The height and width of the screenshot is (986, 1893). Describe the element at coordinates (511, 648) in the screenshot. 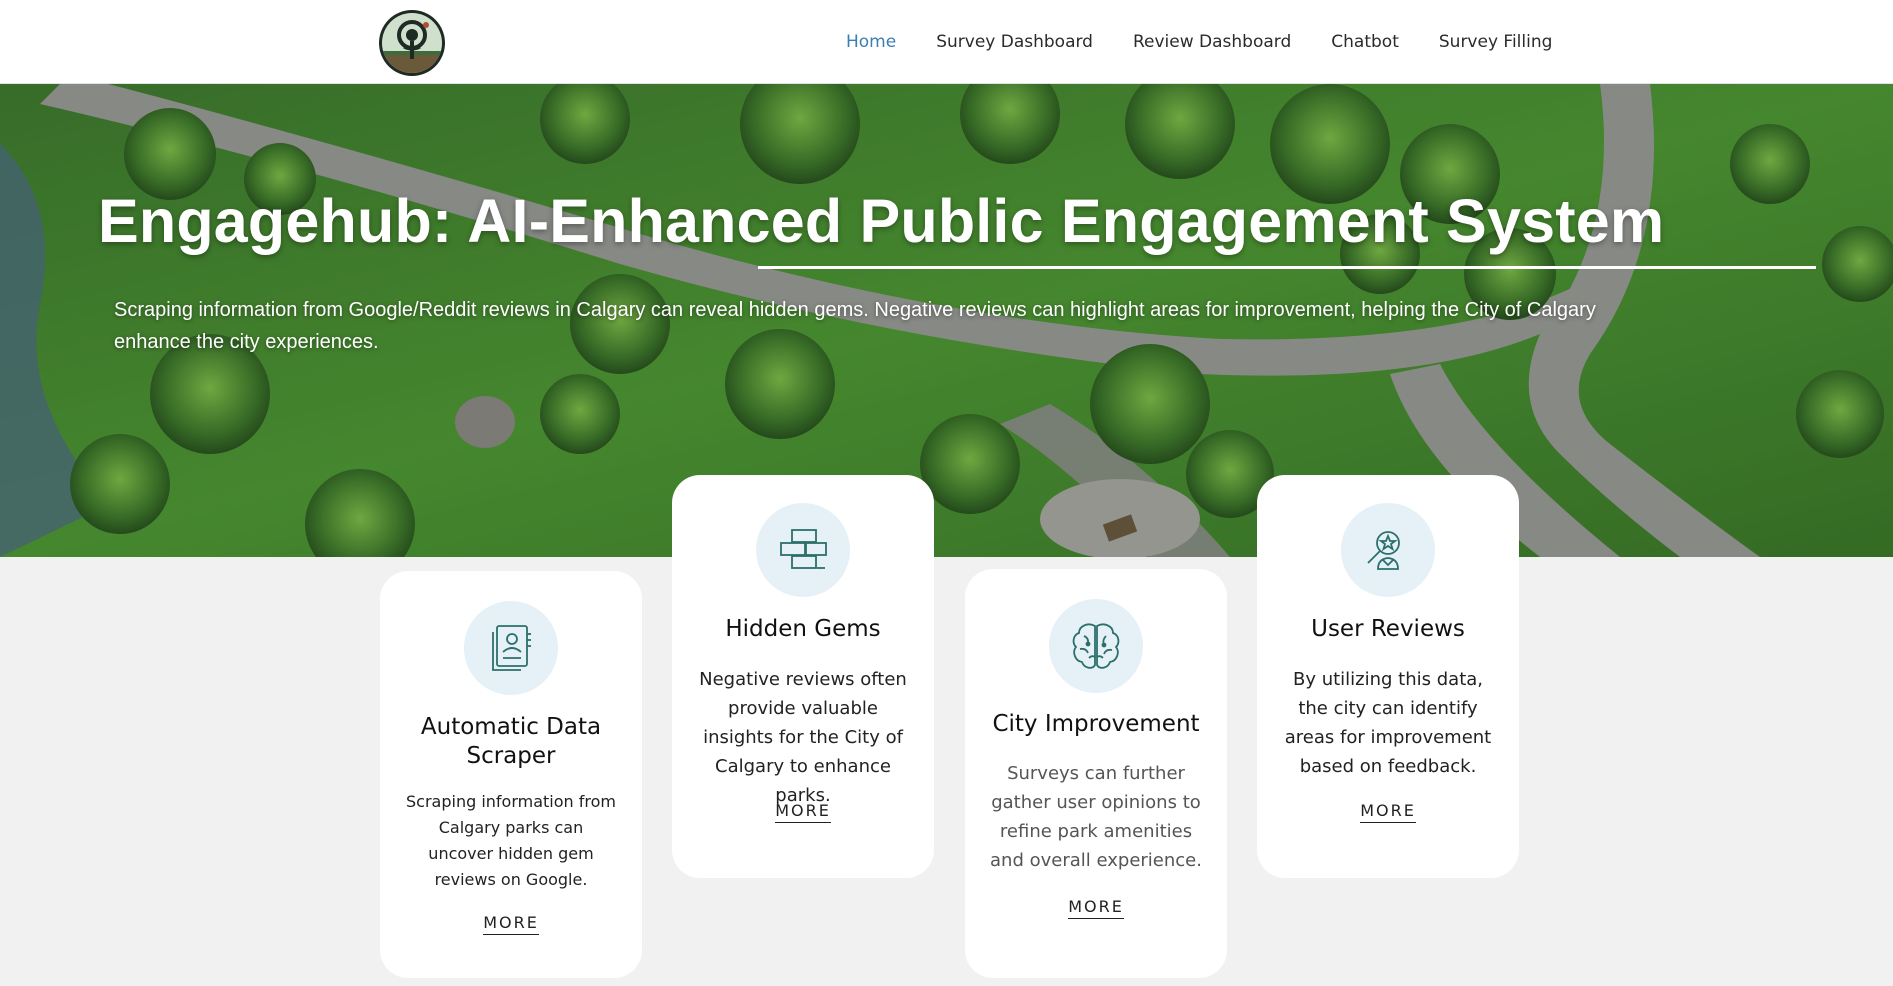

I see `profile-document-icon` at that location.